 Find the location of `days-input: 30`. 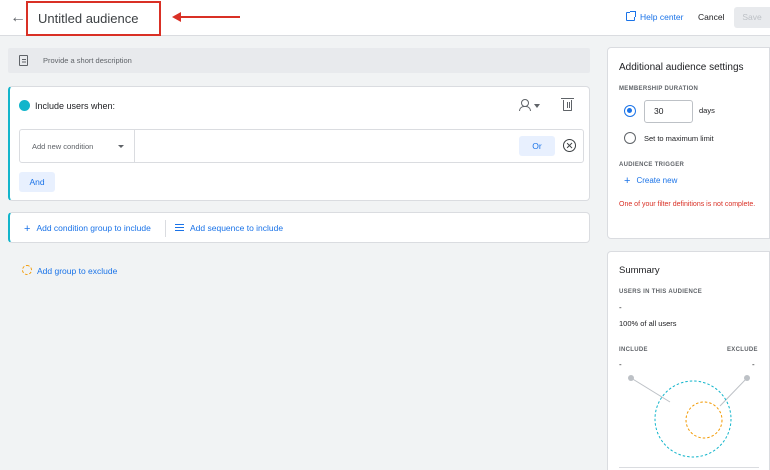

days-input: 30 is located at coordinates (668, 111).